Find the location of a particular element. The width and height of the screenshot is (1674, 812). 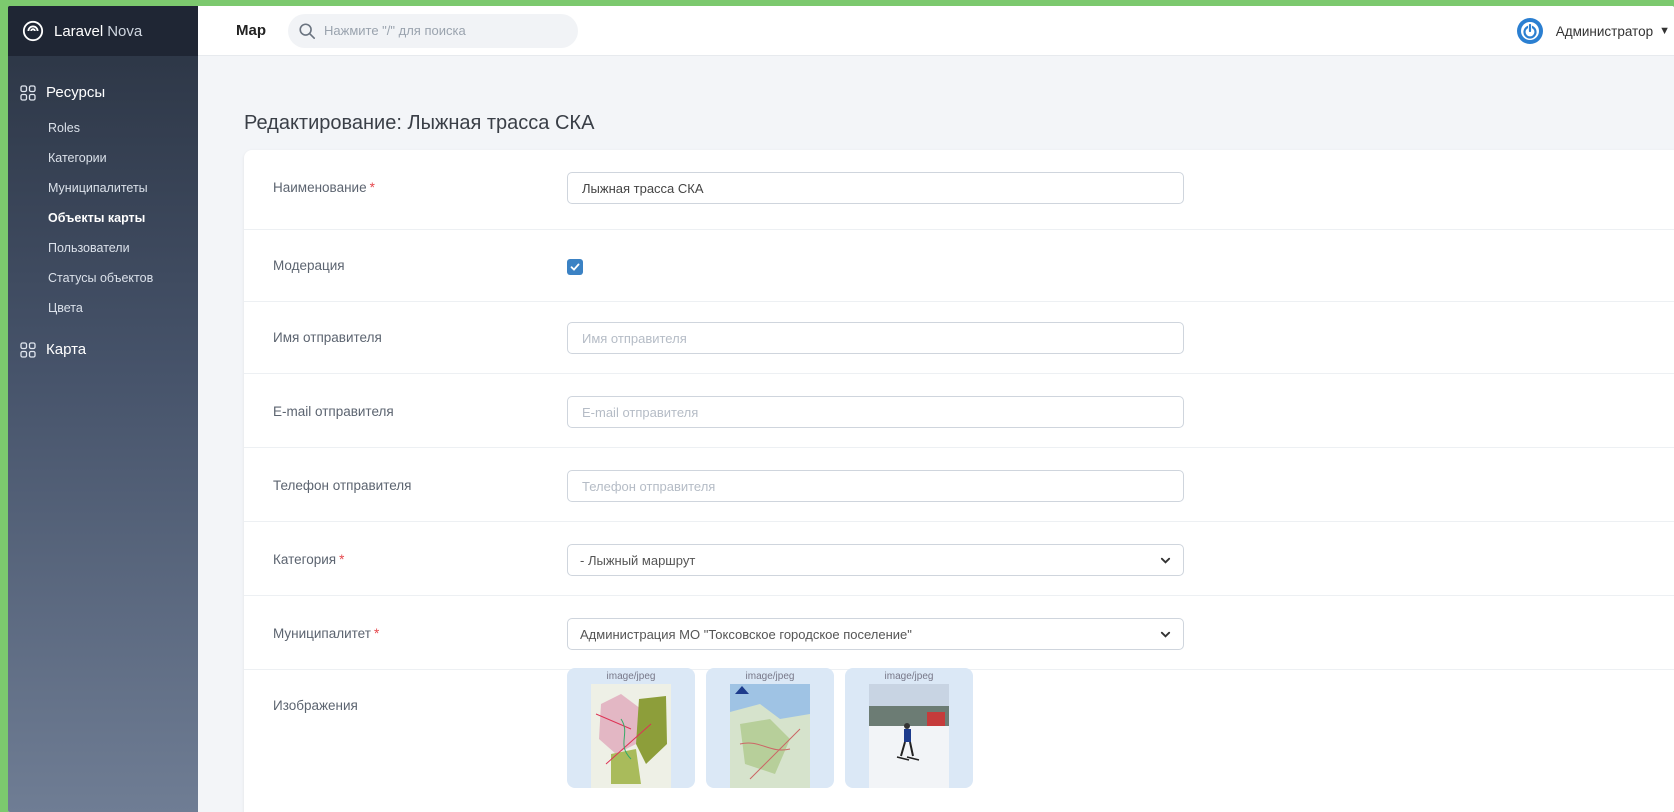

sidebar-item-users: Пользователи is located at coordinates (103, 248).